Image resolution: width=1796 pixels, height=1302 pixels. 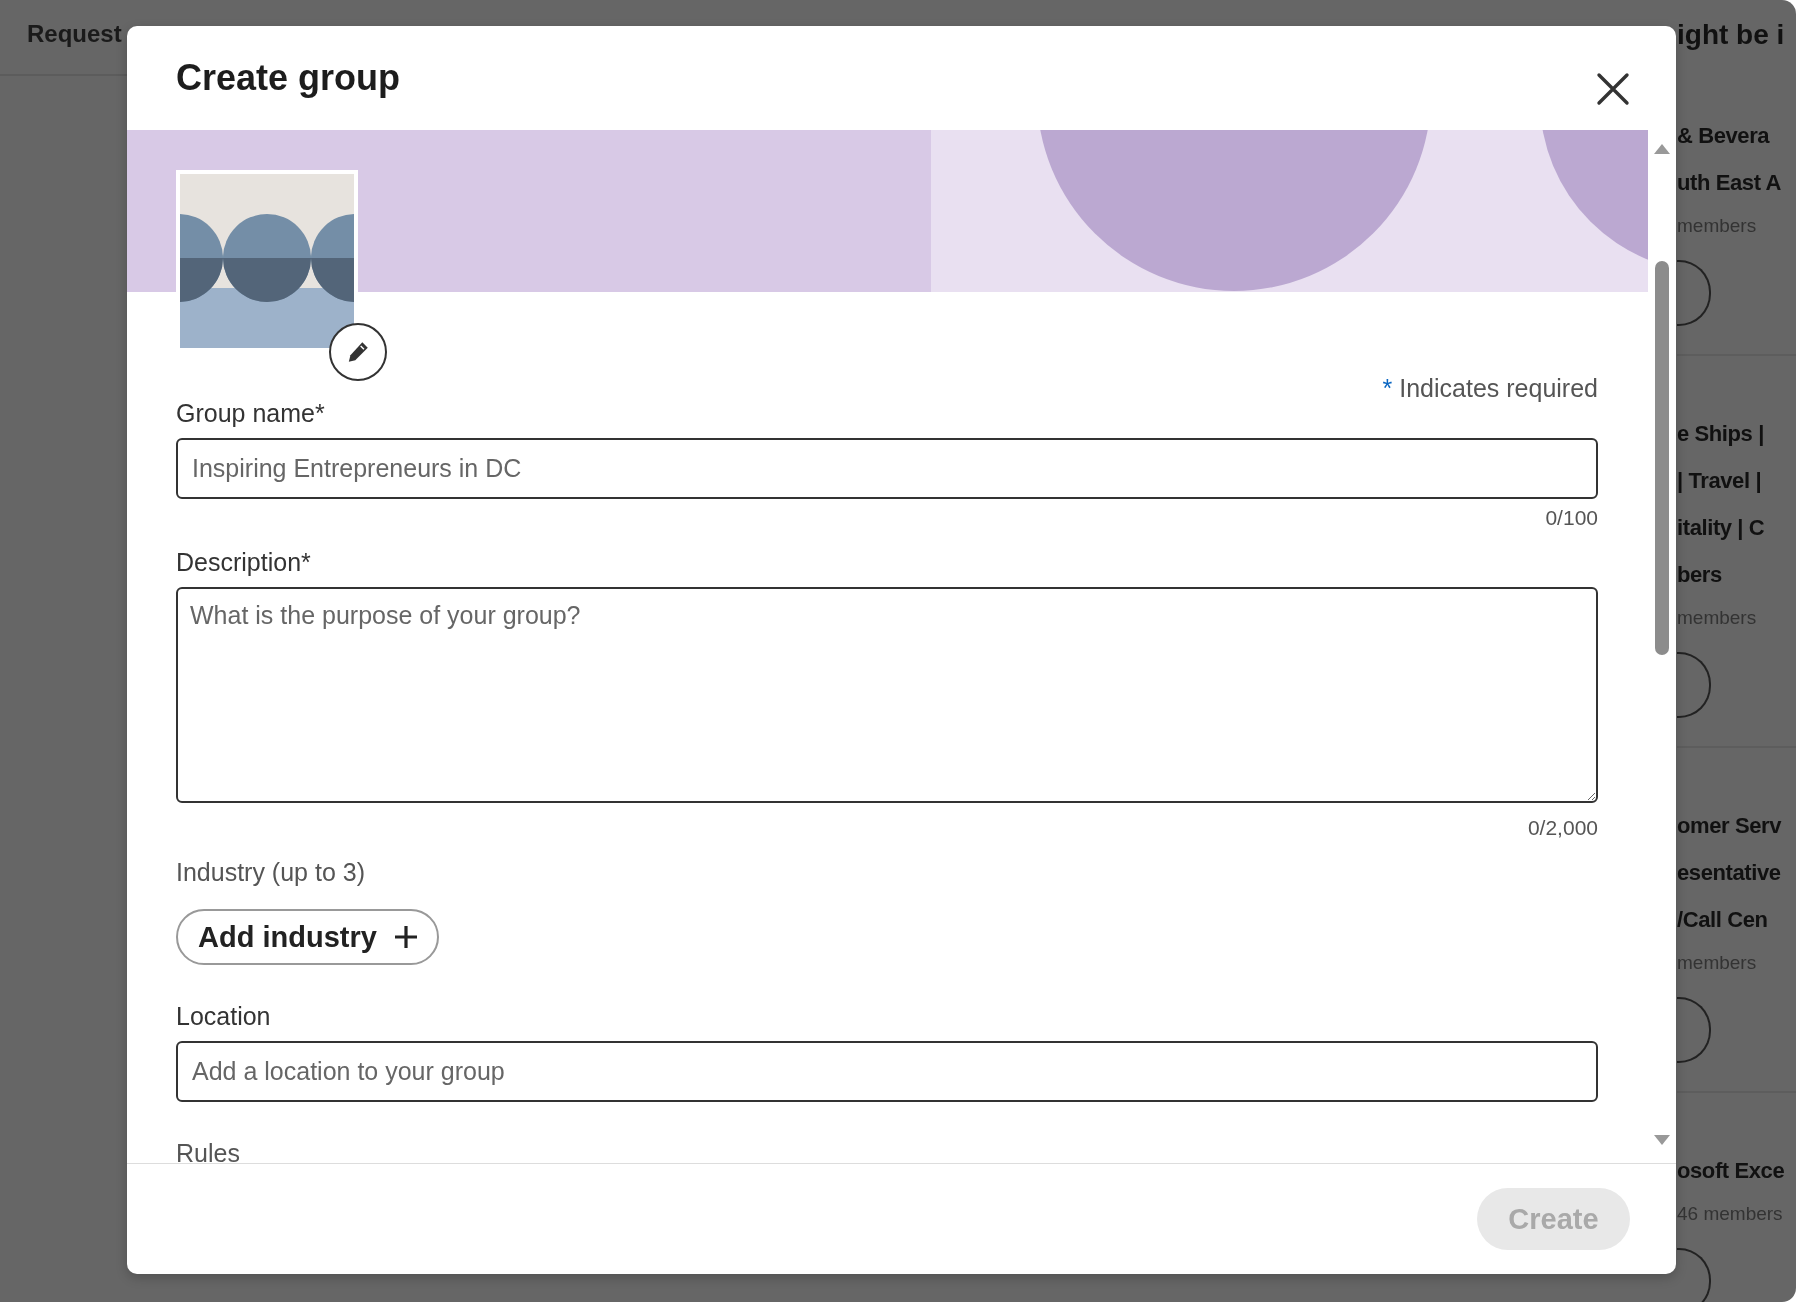 What do you see at coordinates (1736, 433) in the screenshot?
I see `group-name: e Ships |` at bounding box center [1736, 433].